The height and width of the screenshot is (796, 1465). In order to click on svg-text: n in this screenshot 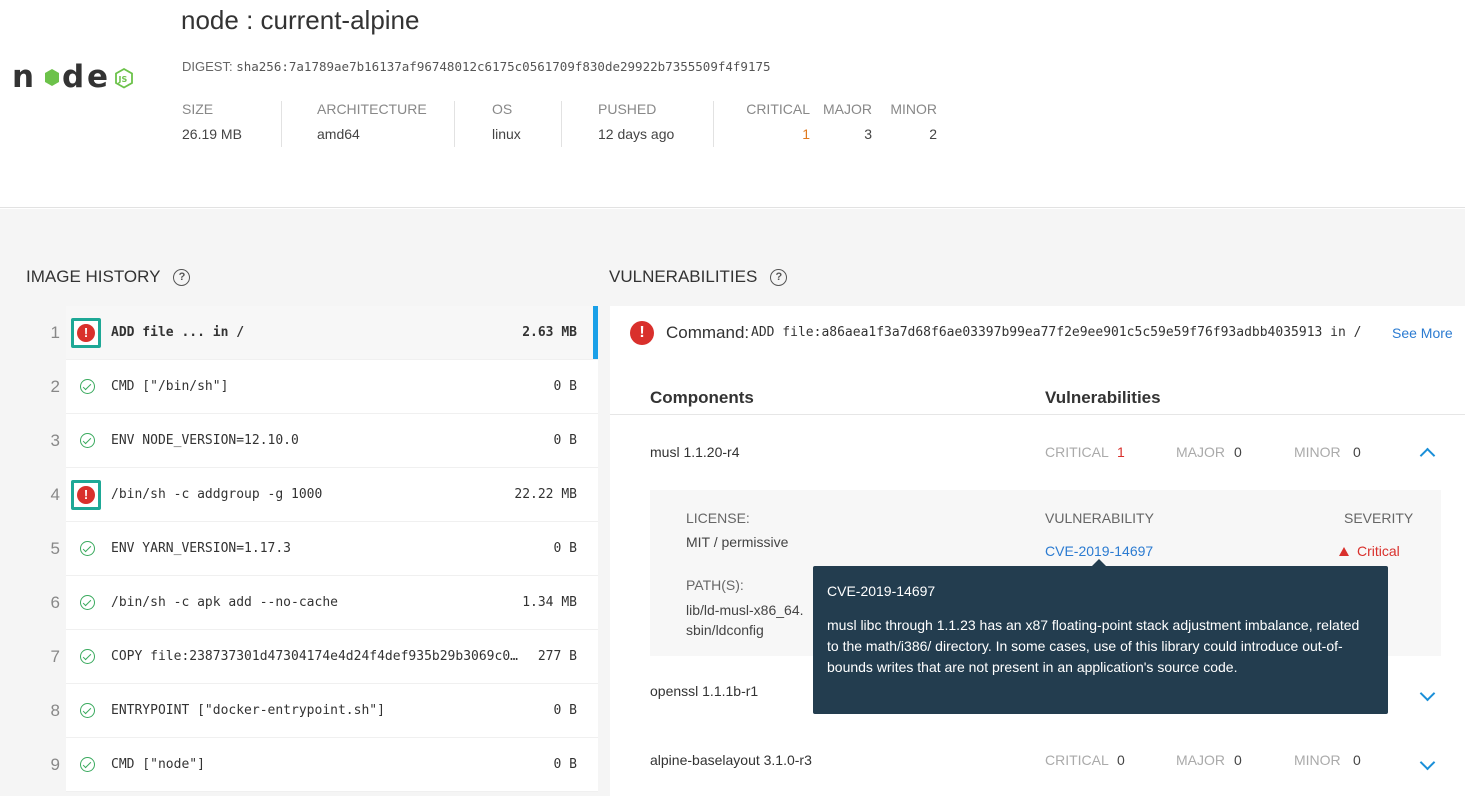, I will do `click(23, 77)`.